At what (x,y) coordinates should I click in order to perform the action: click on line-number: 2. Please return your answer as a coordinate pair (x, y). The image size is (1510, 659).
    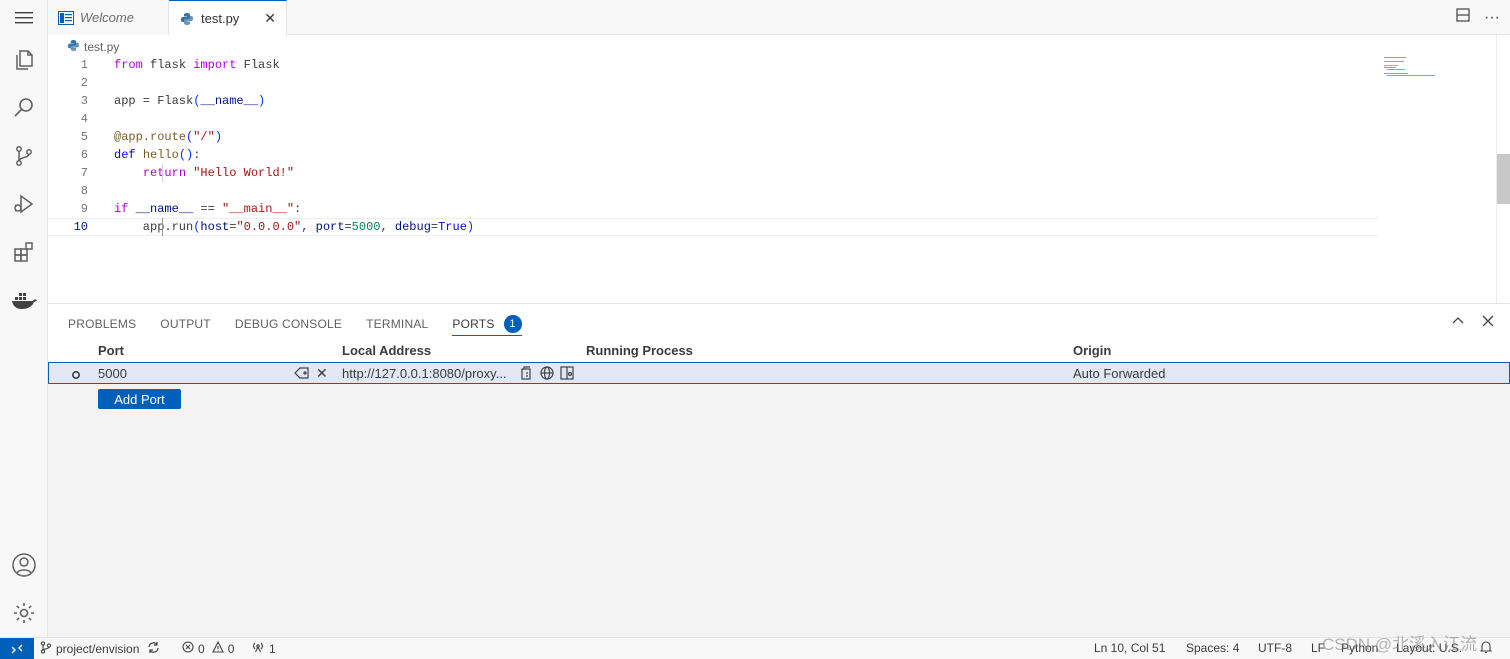
    Looking at the image, I should click on (84, 83).